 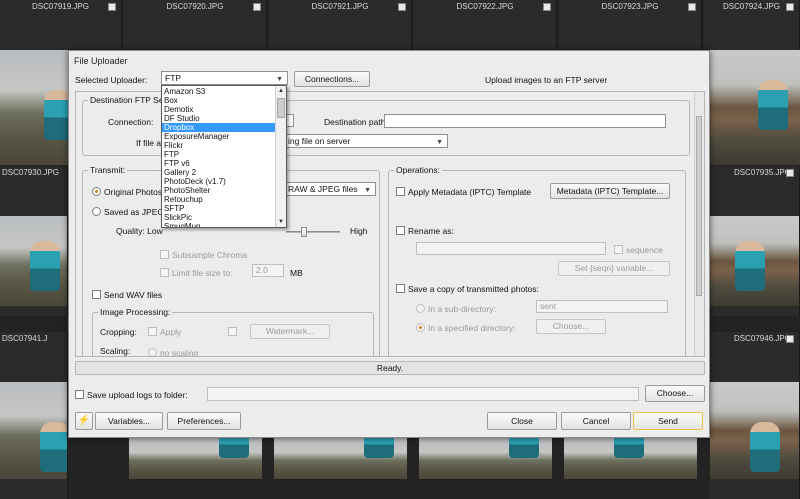 What do you see at coordinates (418, 170) in the screenshot?
I see `operations-group-title: Operations:` at bounding box center [418, 170].